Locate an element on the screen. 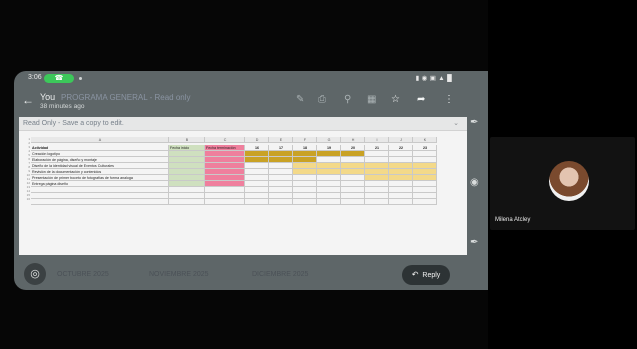 This screenshot has width=637, height=349. participant-name: Milena Atcley is located at coordinates (513, 220).